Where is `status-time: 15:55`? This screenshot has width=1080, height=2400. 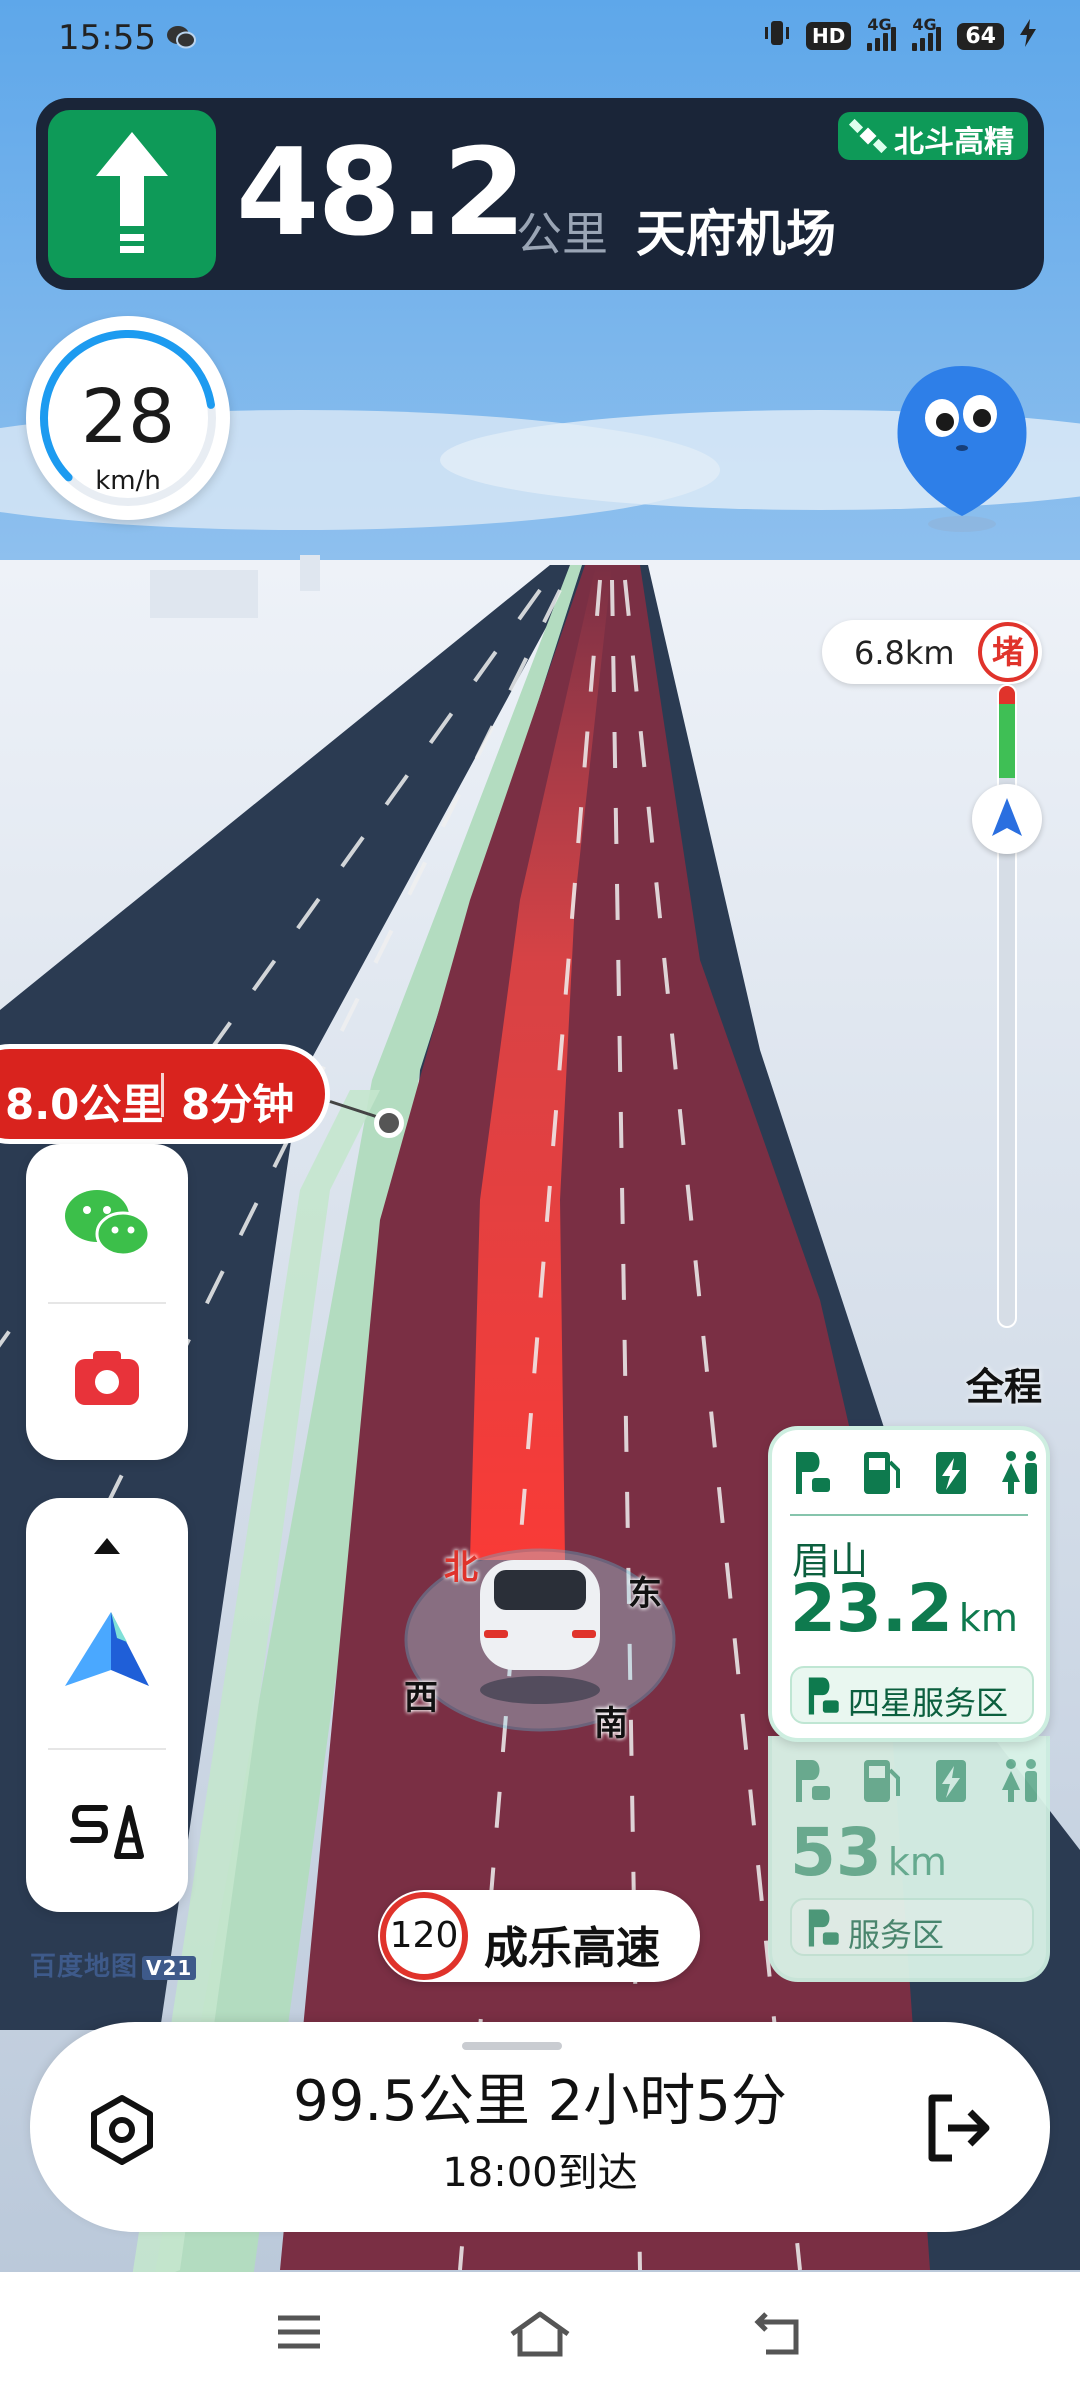 status-time: 15:55 is located at coordinates (107, 38).